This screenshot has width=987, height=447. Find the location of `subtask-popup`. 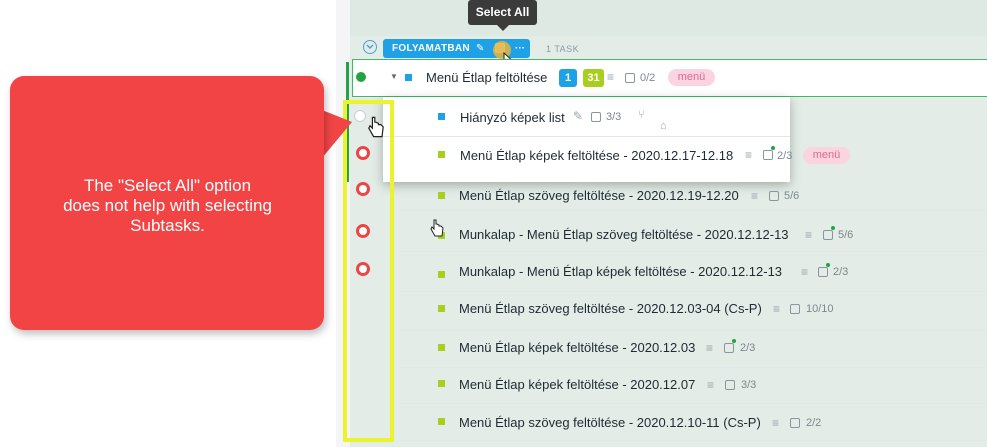

subtask-popup is located at coordinates (586, 139).